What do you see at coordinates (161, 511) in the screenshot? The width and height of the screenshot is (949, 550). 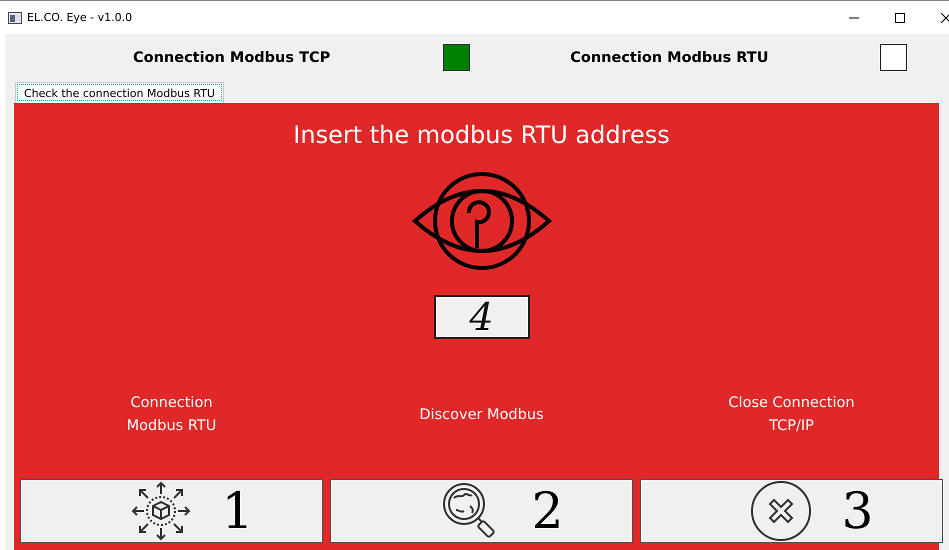 I see `cube-arrows-icon` at bounding box center [161, 511].